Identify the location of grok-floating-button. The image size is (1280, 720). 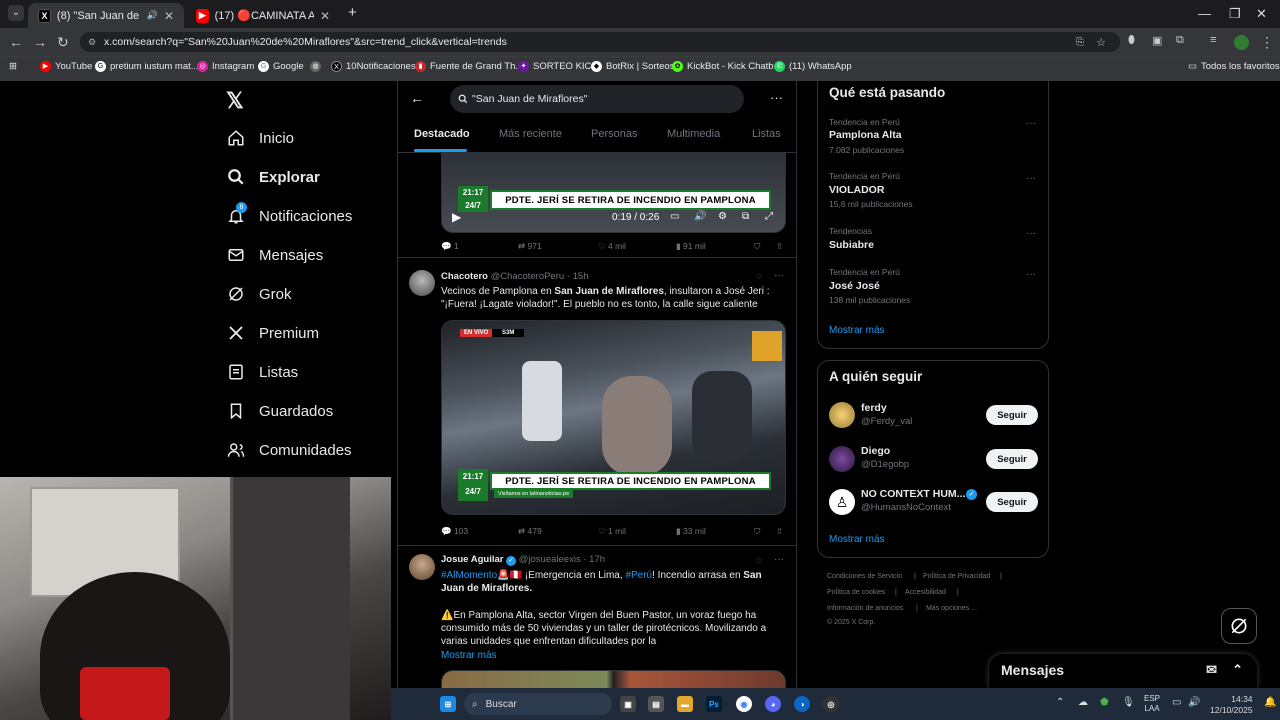
(1239, 626).